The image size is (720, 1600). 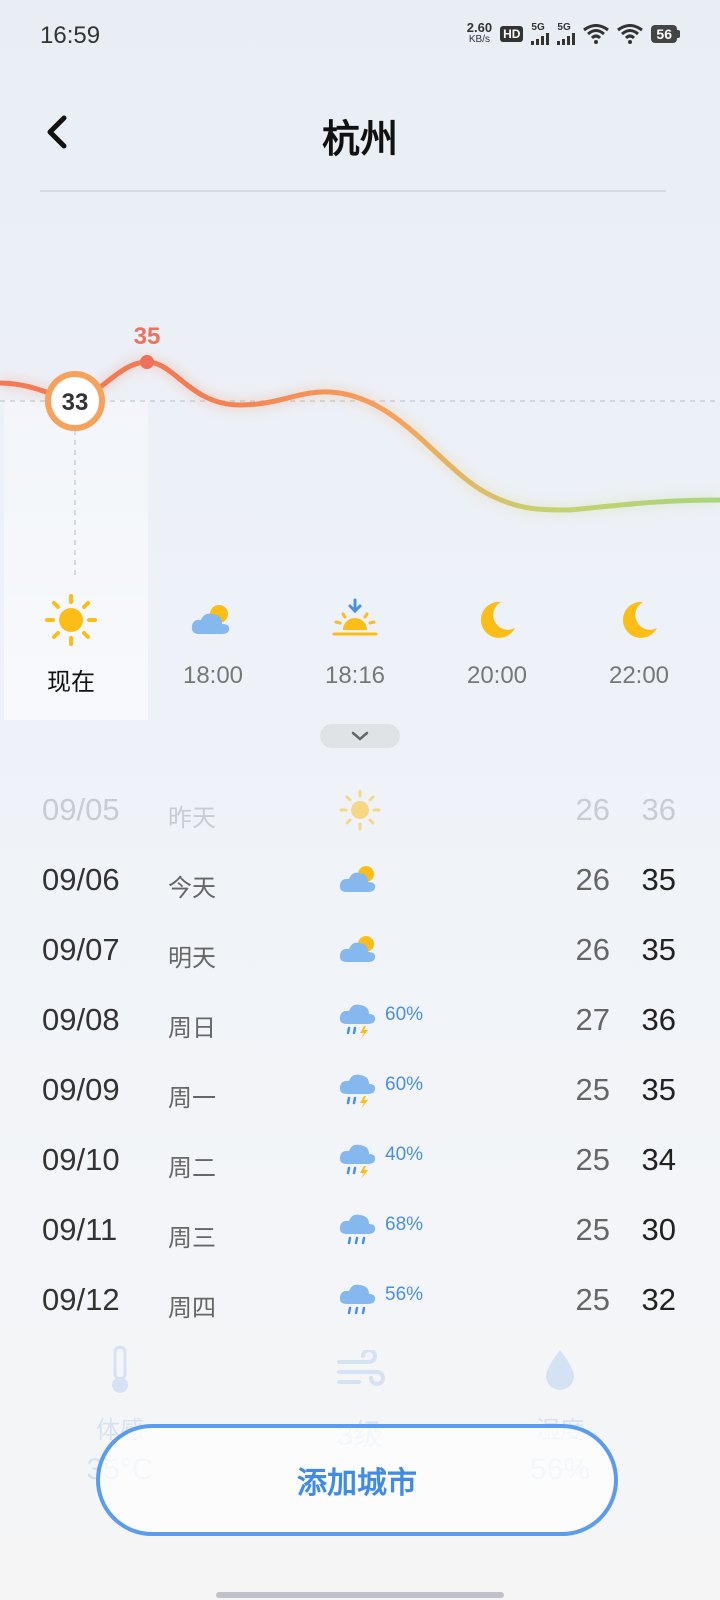 What do you see at coordinates (497, 650) in the screenshot?
I see `hourly-item: 20:00` at bounding box center [497, 650].